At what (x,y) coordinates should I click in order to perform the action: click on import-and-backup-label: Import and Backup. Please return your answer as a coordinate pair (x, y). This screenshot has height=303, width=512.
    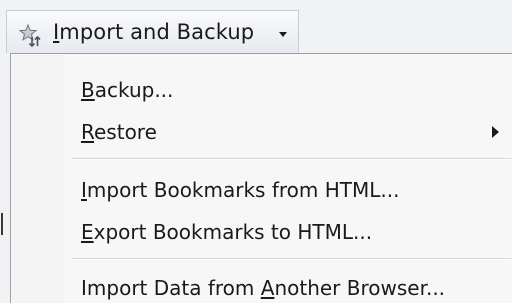
    Looking at the image, I should click on (154, 32).